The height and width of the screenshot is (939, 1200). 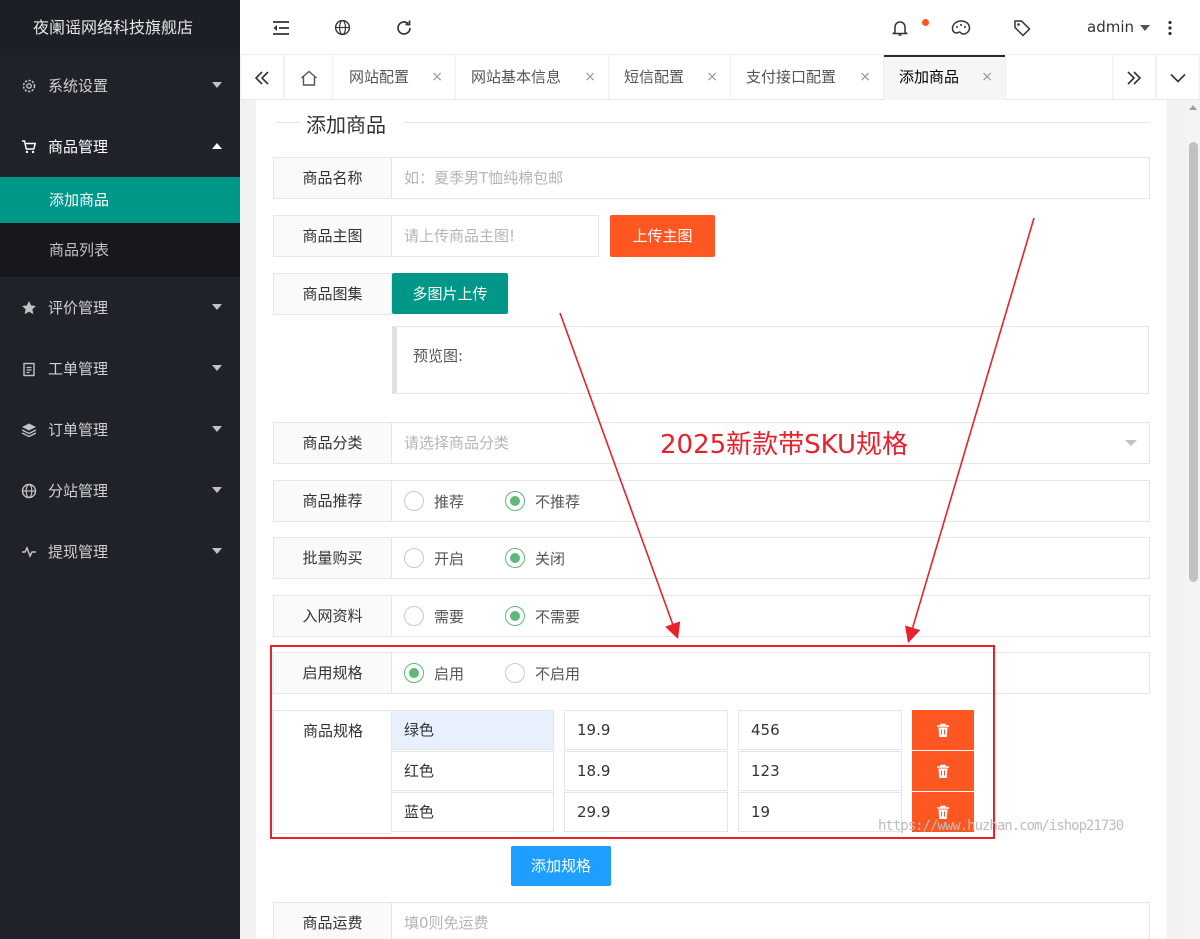 What do you see at coordinates (620, 476) in the screenshot?
I see `annotation-arrow-left` at bounding box center [620, 476].